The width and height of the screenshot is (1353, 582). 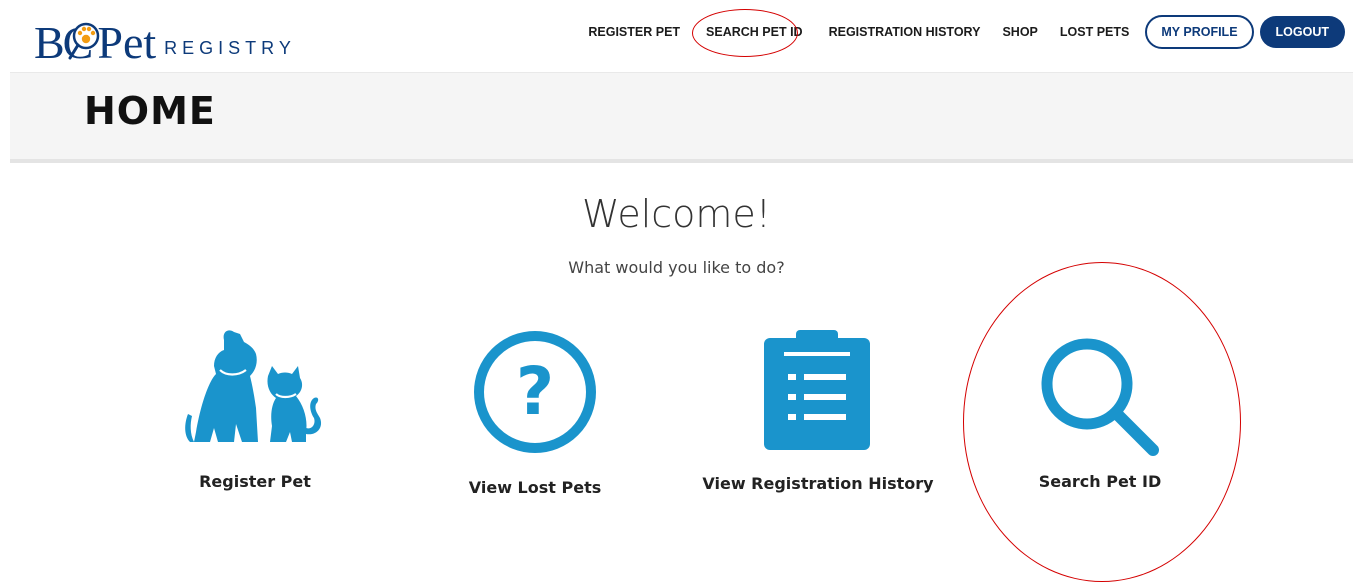 What do you see at coordinates (676, 267) in the screenshot?
I see `welcome-subtitle: What would you like to do?` at bounding box center [676, 267].